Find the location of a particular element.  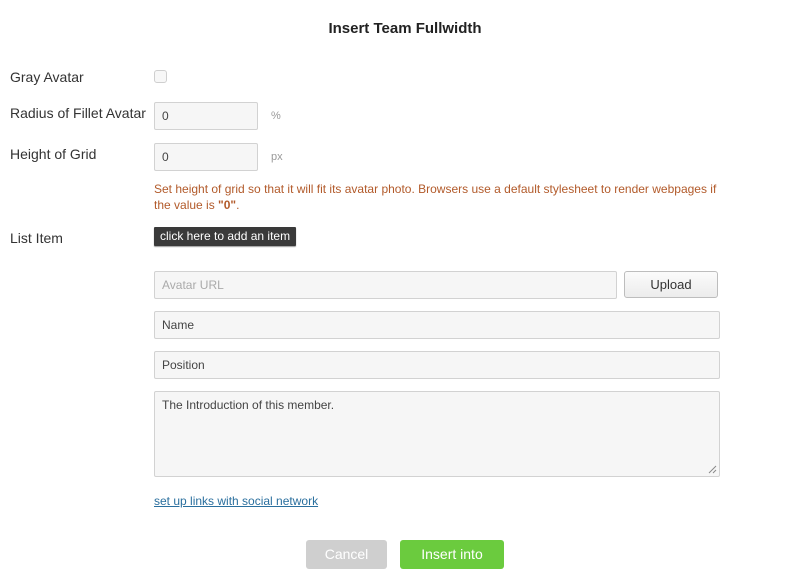

gray-avatar-label: Gray Avatar is located at coordinates (47, 77).